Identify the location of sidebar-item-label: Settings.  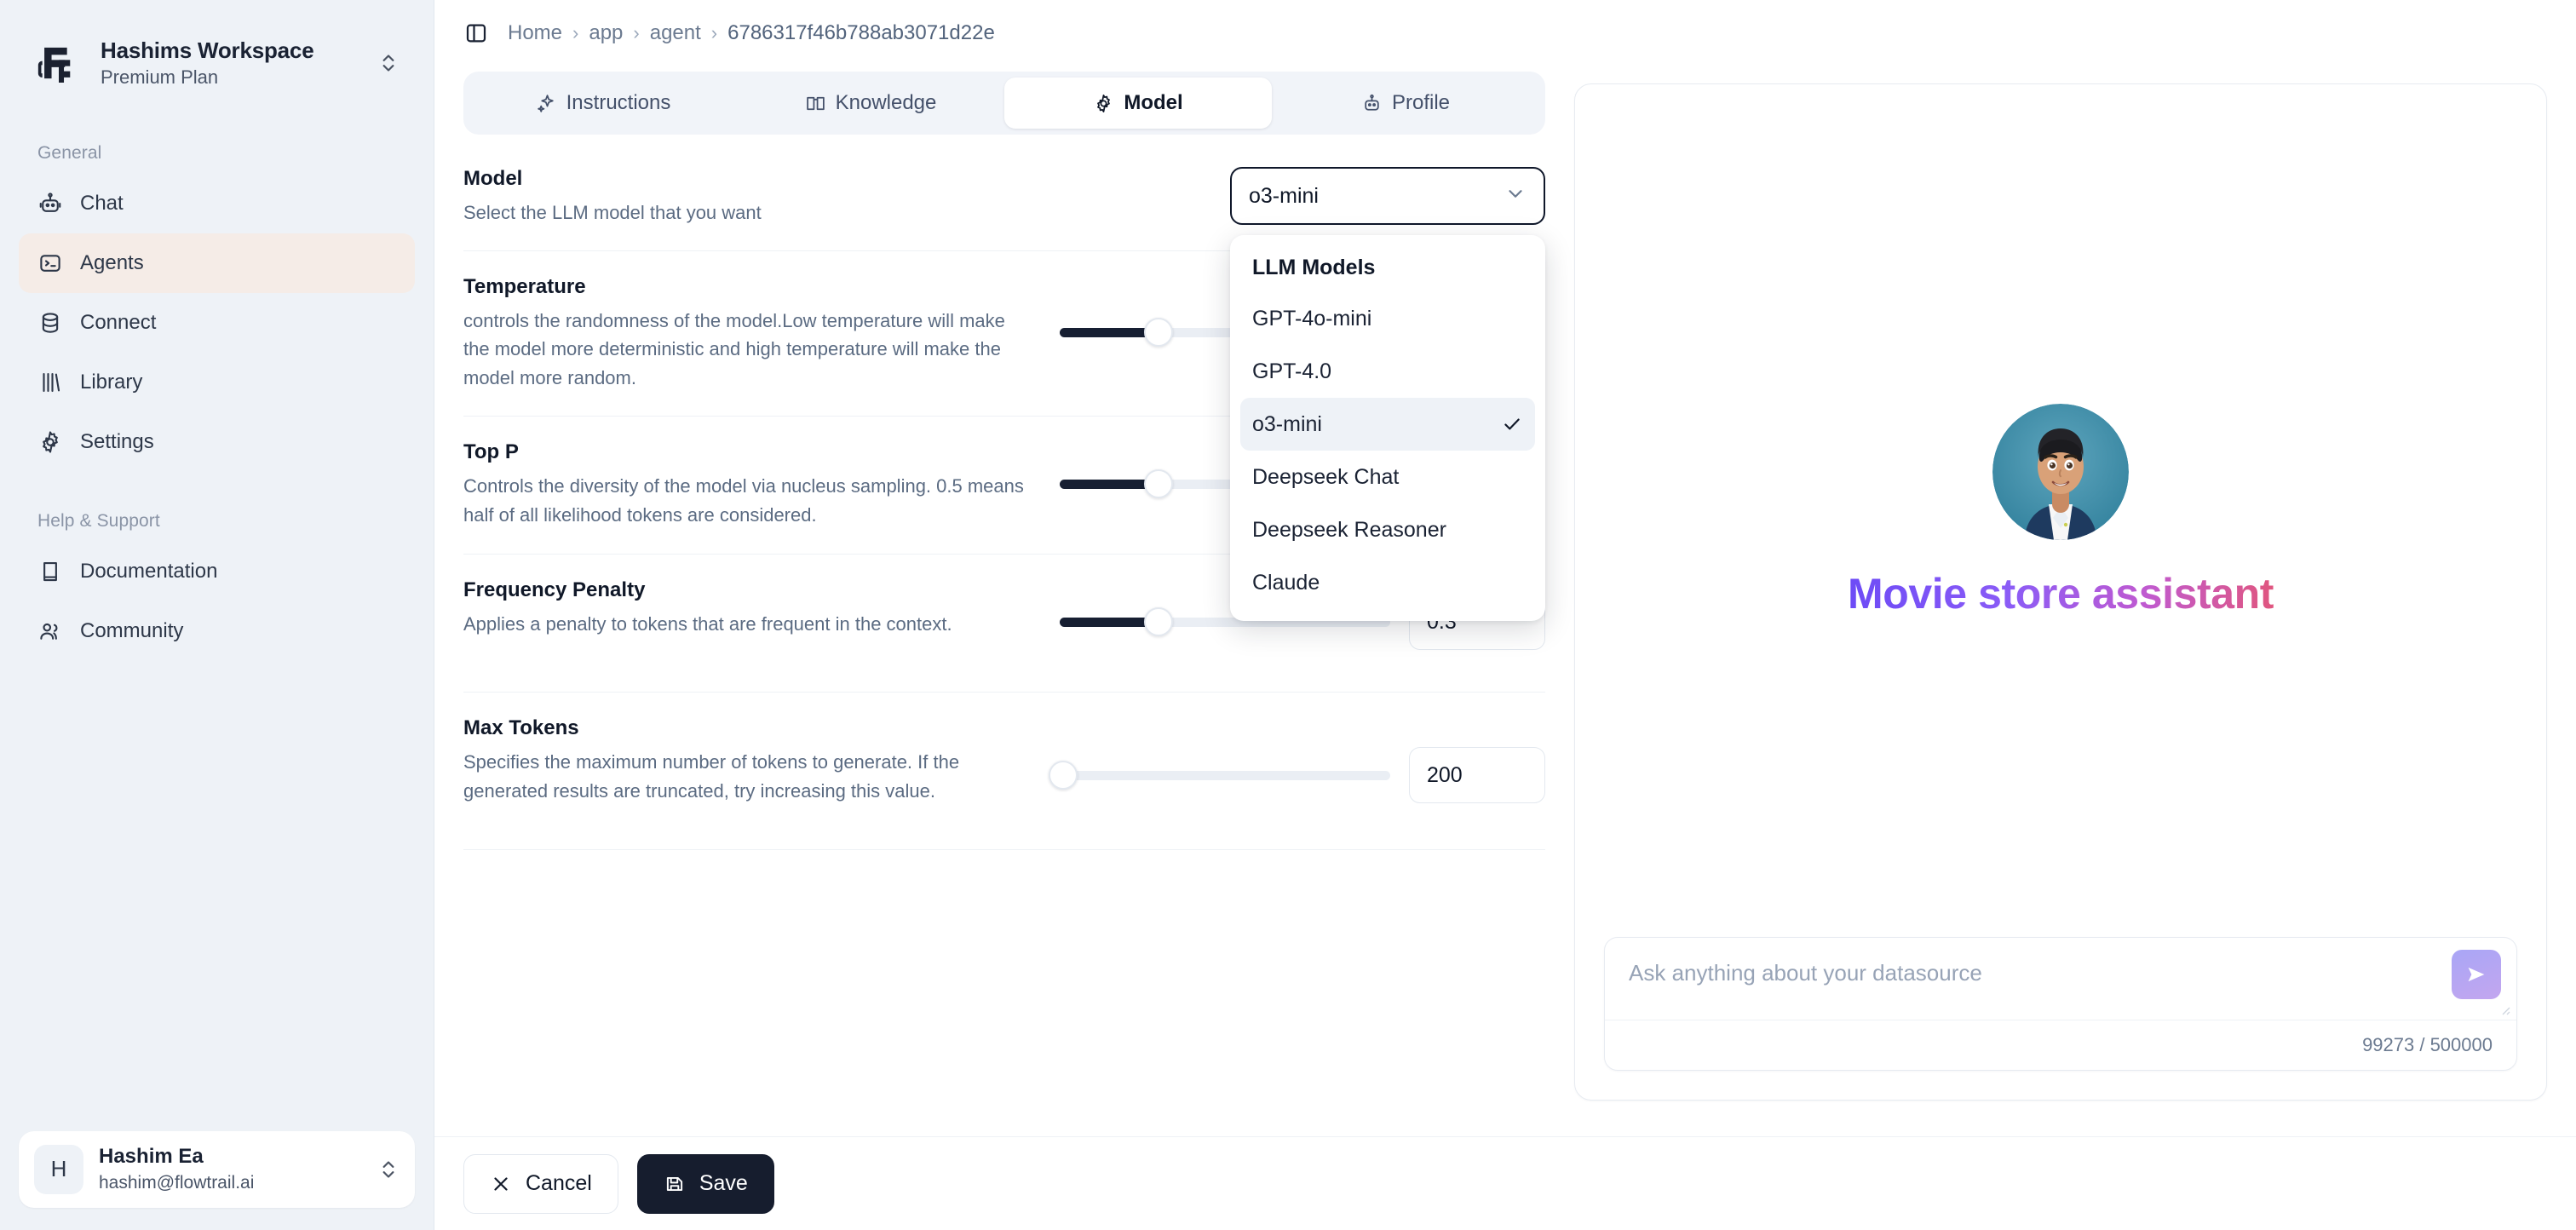
(117, 442).